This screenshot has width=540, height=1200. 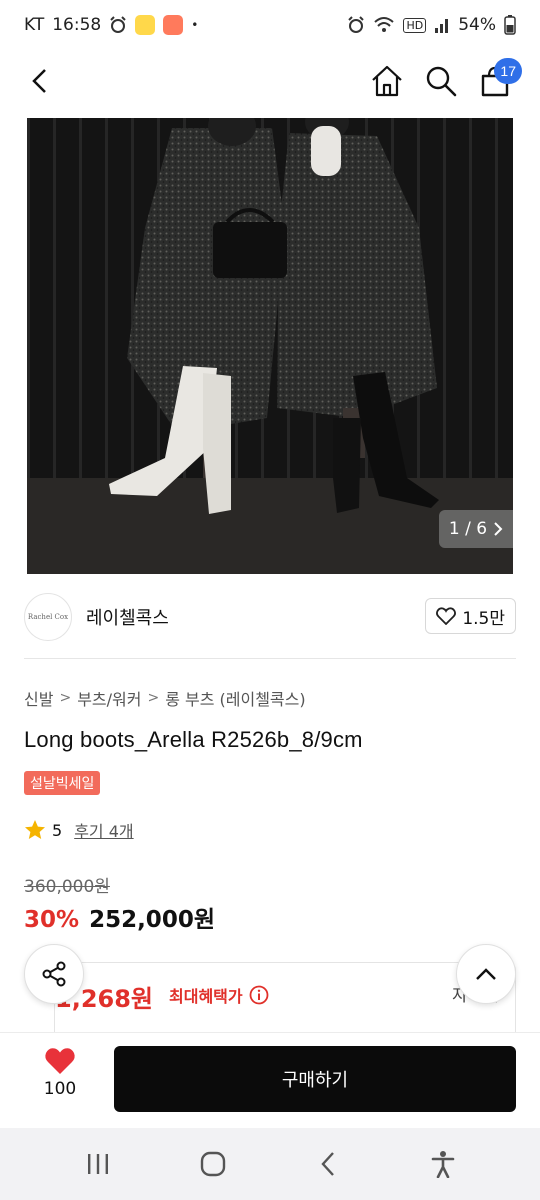 What do you see at coordinates (62, 783) in the screenshot?
I see `sale-badge: 설날빅세일` at bounding box center [62, 783].